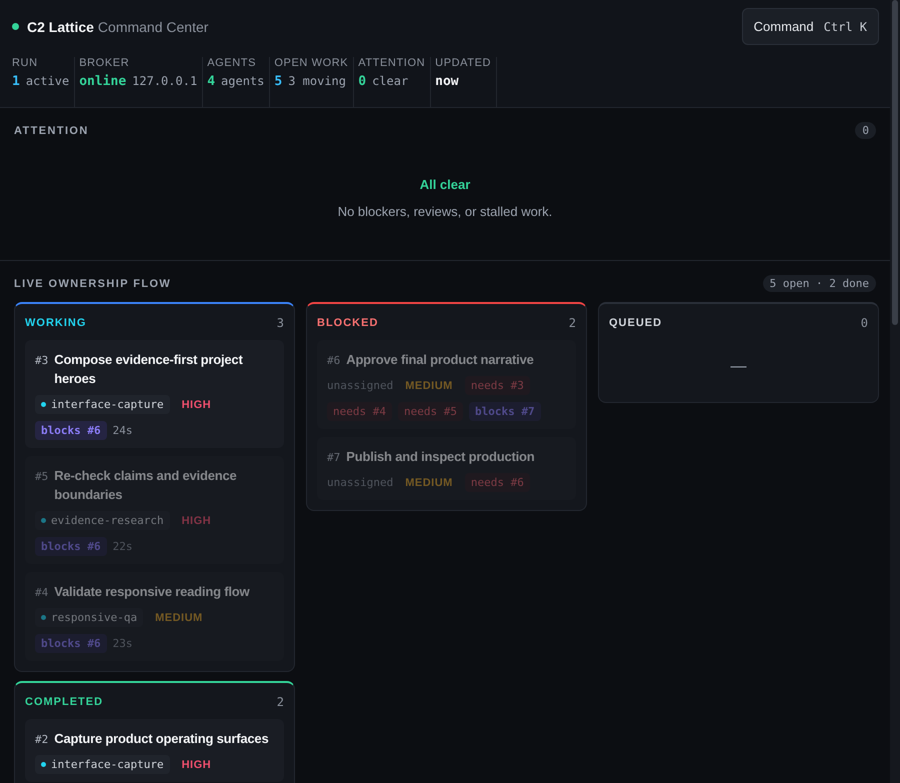  I want to click on task-title: Compose evidence-first project heroes, so click(149, 369).